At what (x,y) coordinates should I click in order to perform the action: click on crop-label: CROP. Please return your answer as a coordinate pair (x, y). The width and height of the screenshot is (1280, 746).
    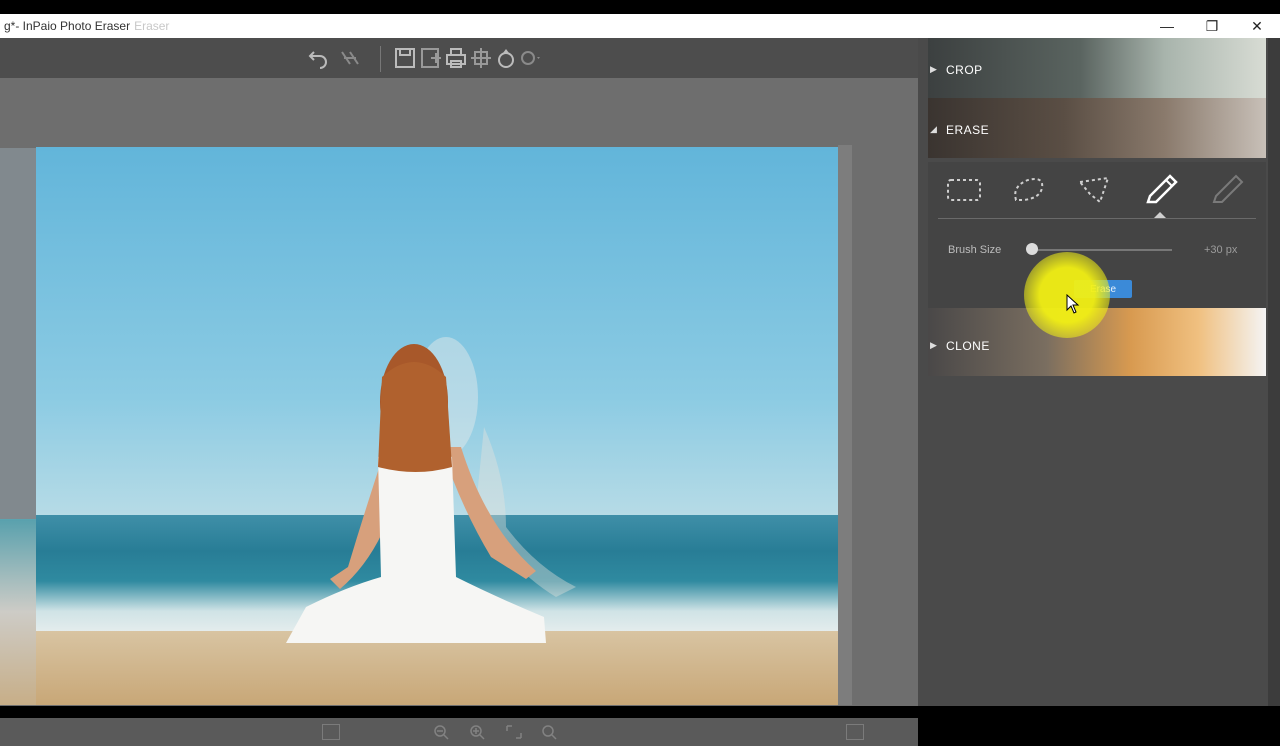
    Looking at the image, I should click on (964, 70).